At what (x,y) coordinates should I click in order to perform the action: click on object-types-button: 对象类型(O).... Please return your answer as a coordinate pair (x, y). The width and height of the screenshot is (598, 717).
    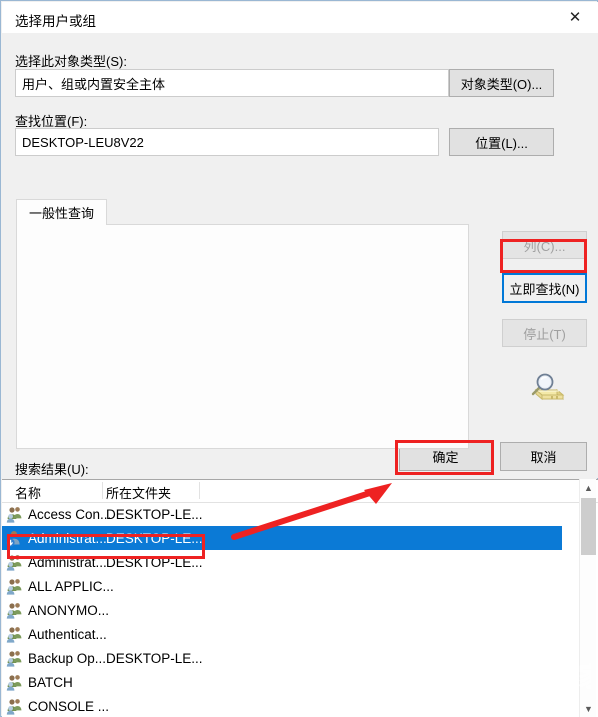
    Looking at the image, I should click on (501, 83).